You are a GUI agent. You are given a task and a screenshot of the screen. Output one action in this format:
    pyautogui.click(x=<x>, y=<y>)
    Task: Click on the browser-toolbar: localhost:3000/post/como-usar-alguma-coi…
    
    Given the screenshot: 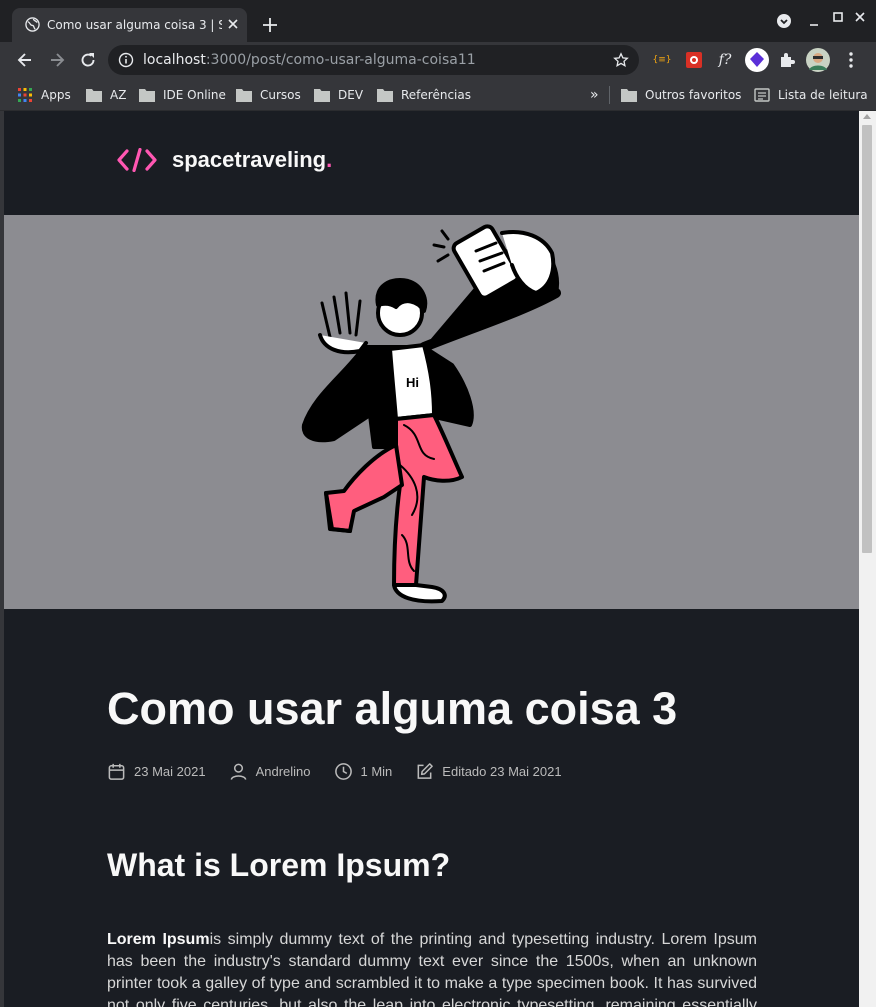 What is the action you would take?
    pyautogui.click(x=438, y=60)
    